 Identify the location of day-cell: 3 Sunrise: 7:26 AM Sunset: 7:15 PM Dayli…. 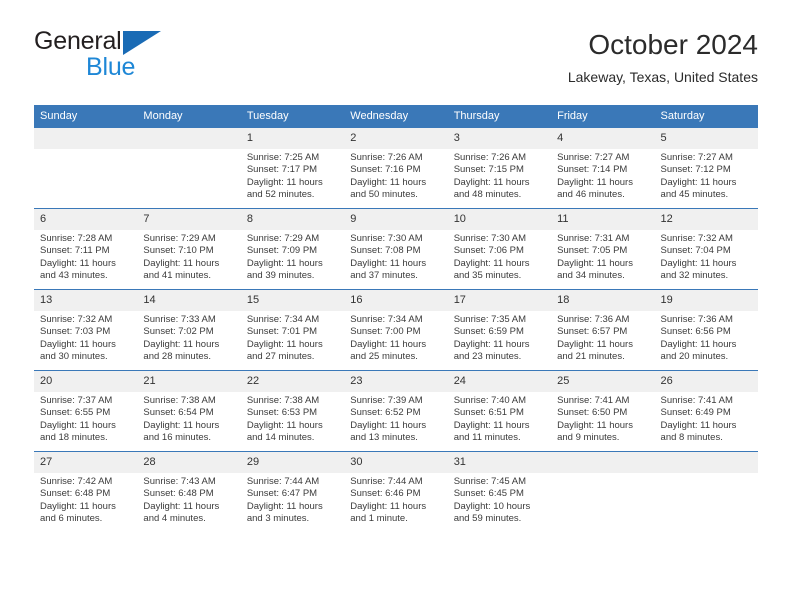
(499, 168).